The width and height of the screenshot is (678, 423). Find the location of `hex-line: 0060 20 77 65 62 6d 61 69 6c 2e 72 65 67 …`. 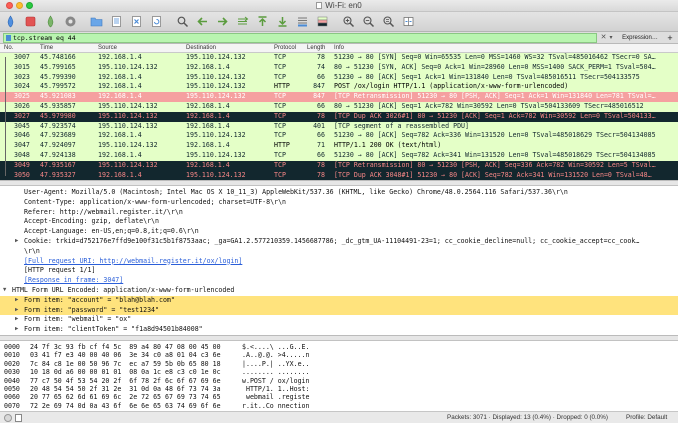

hex-line: 0060 20 77 65 62 6d 61 69 6c 2e 72 65 67 … is located at coordinates (339, 397).